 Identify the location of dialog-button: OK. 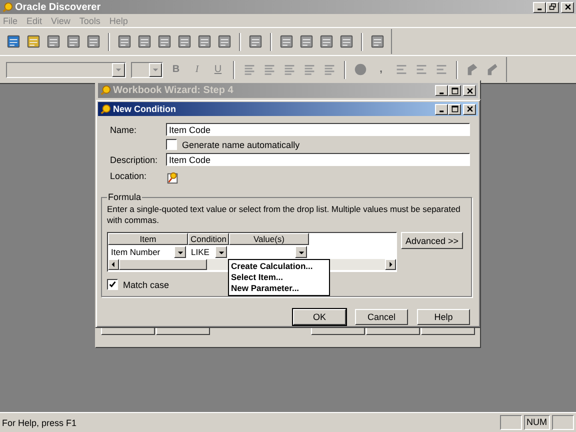
(319, 317).